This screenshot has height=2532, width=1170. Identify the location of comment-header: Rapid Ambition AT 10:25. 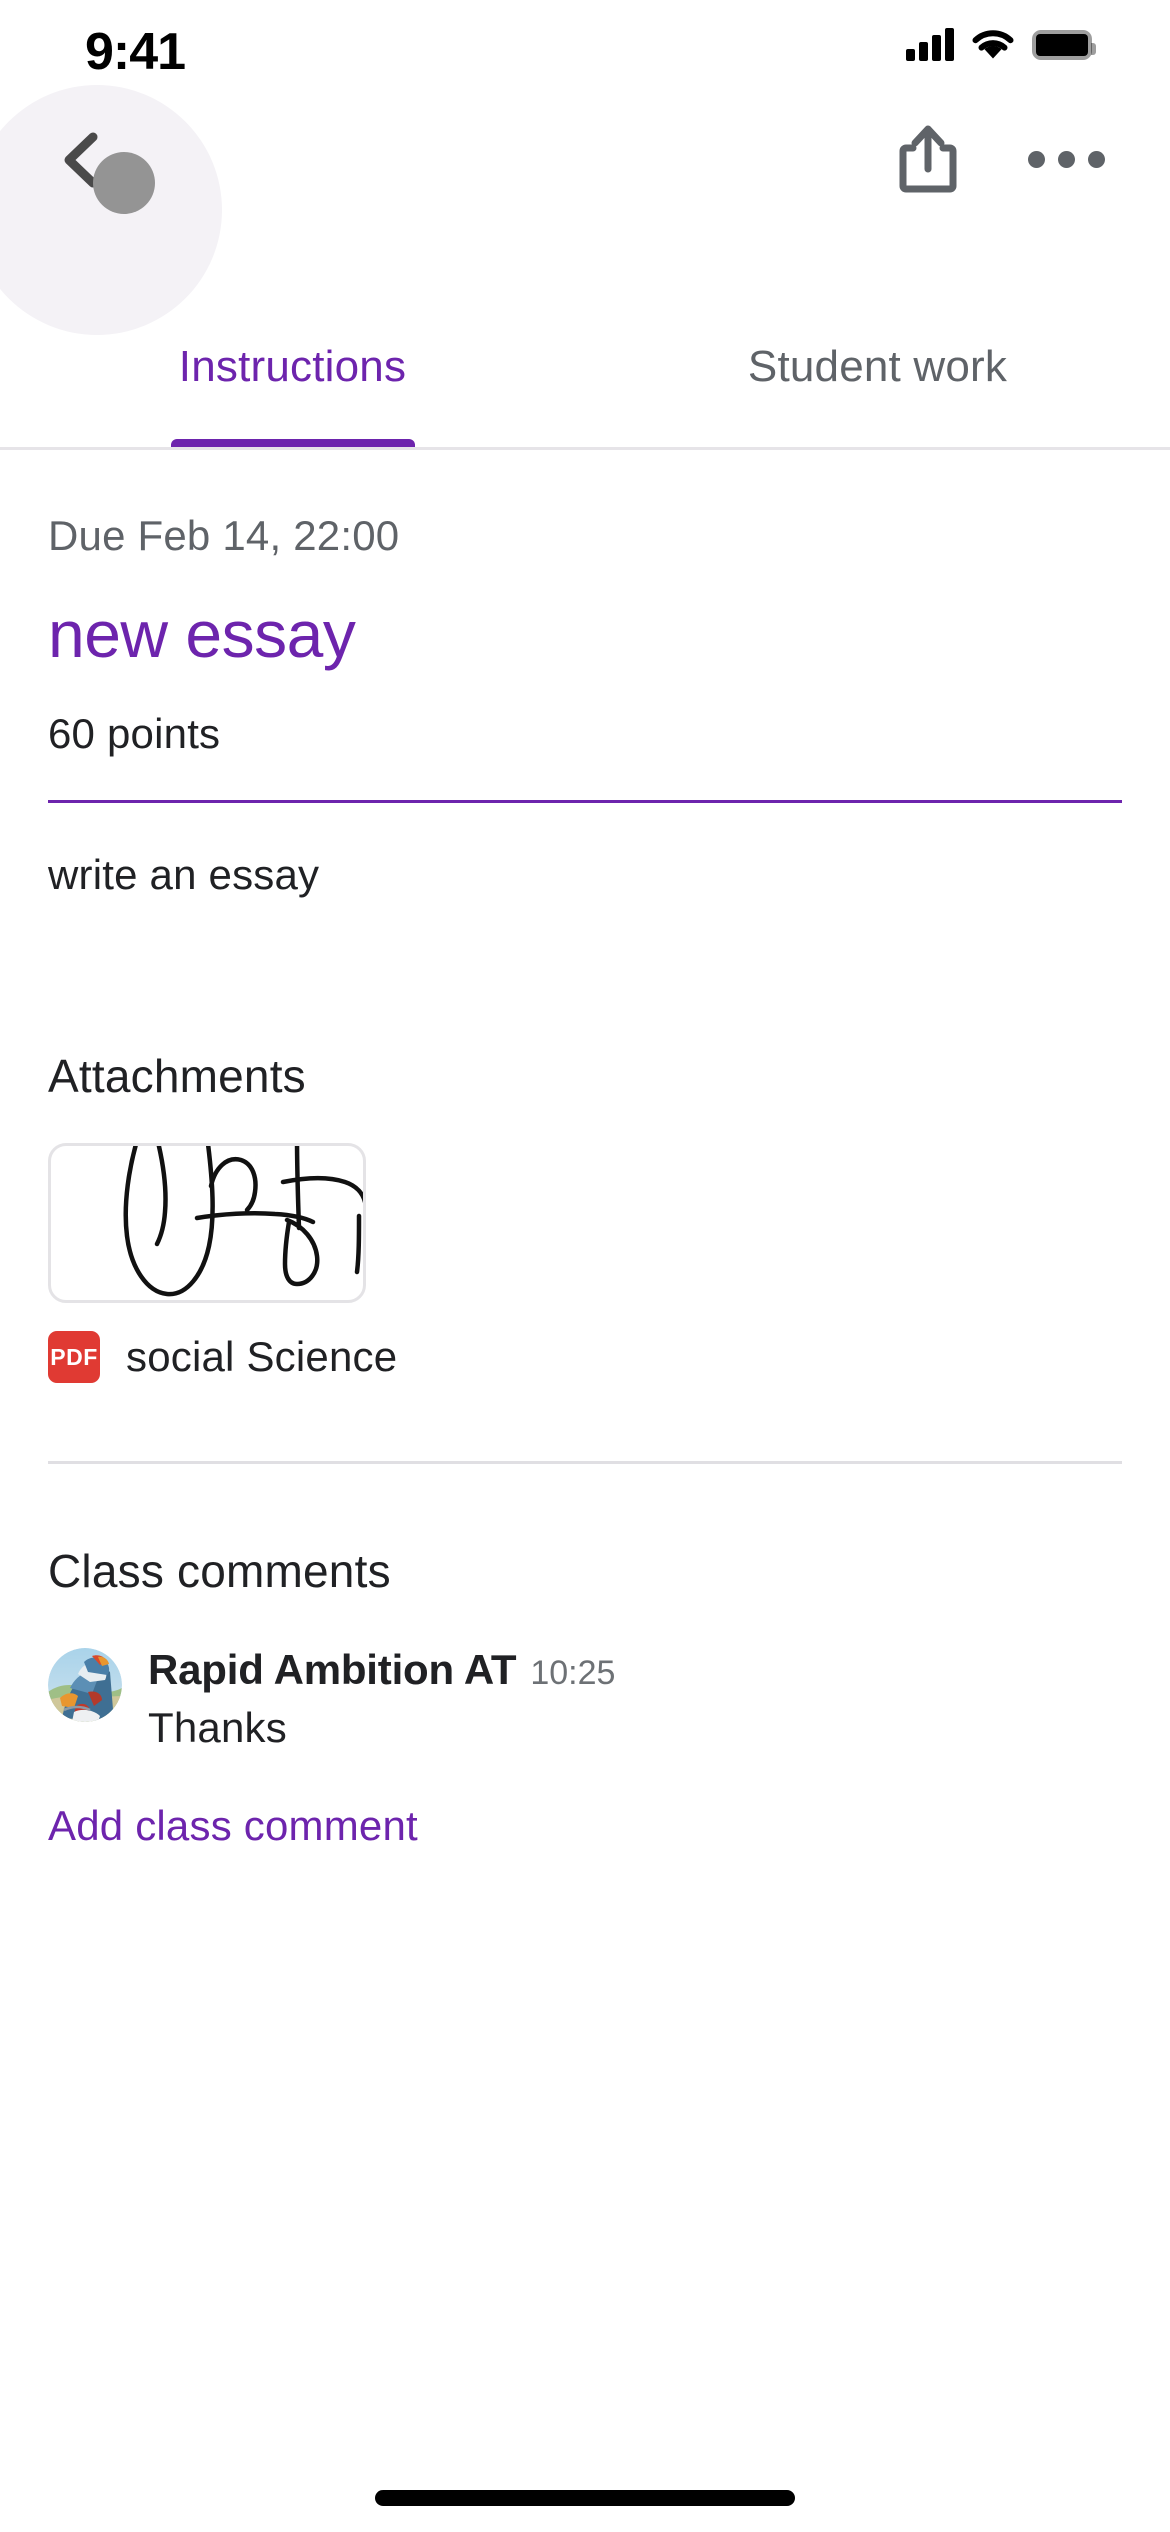
(381, 1670).